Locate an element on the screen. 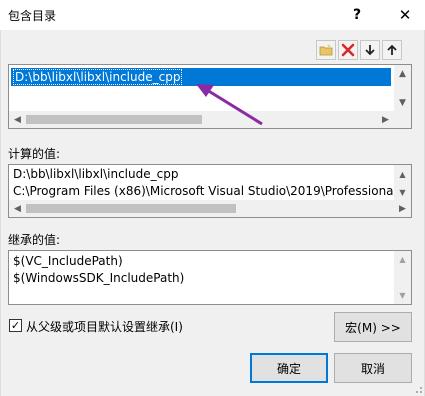 The height and width of the screenshot is (396, 425). delete-icon is located at coordinates (348, 50).